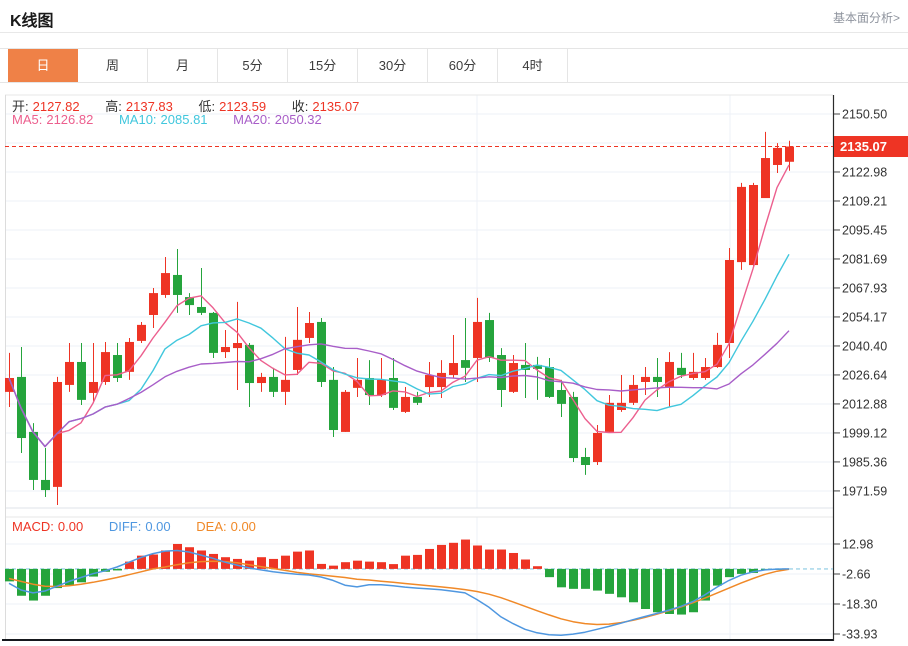  What do you see at coordinates (863, 146) in the screenshot?
I see `last-price-tag-label: 2135.07` at bounding box center [863, 146].